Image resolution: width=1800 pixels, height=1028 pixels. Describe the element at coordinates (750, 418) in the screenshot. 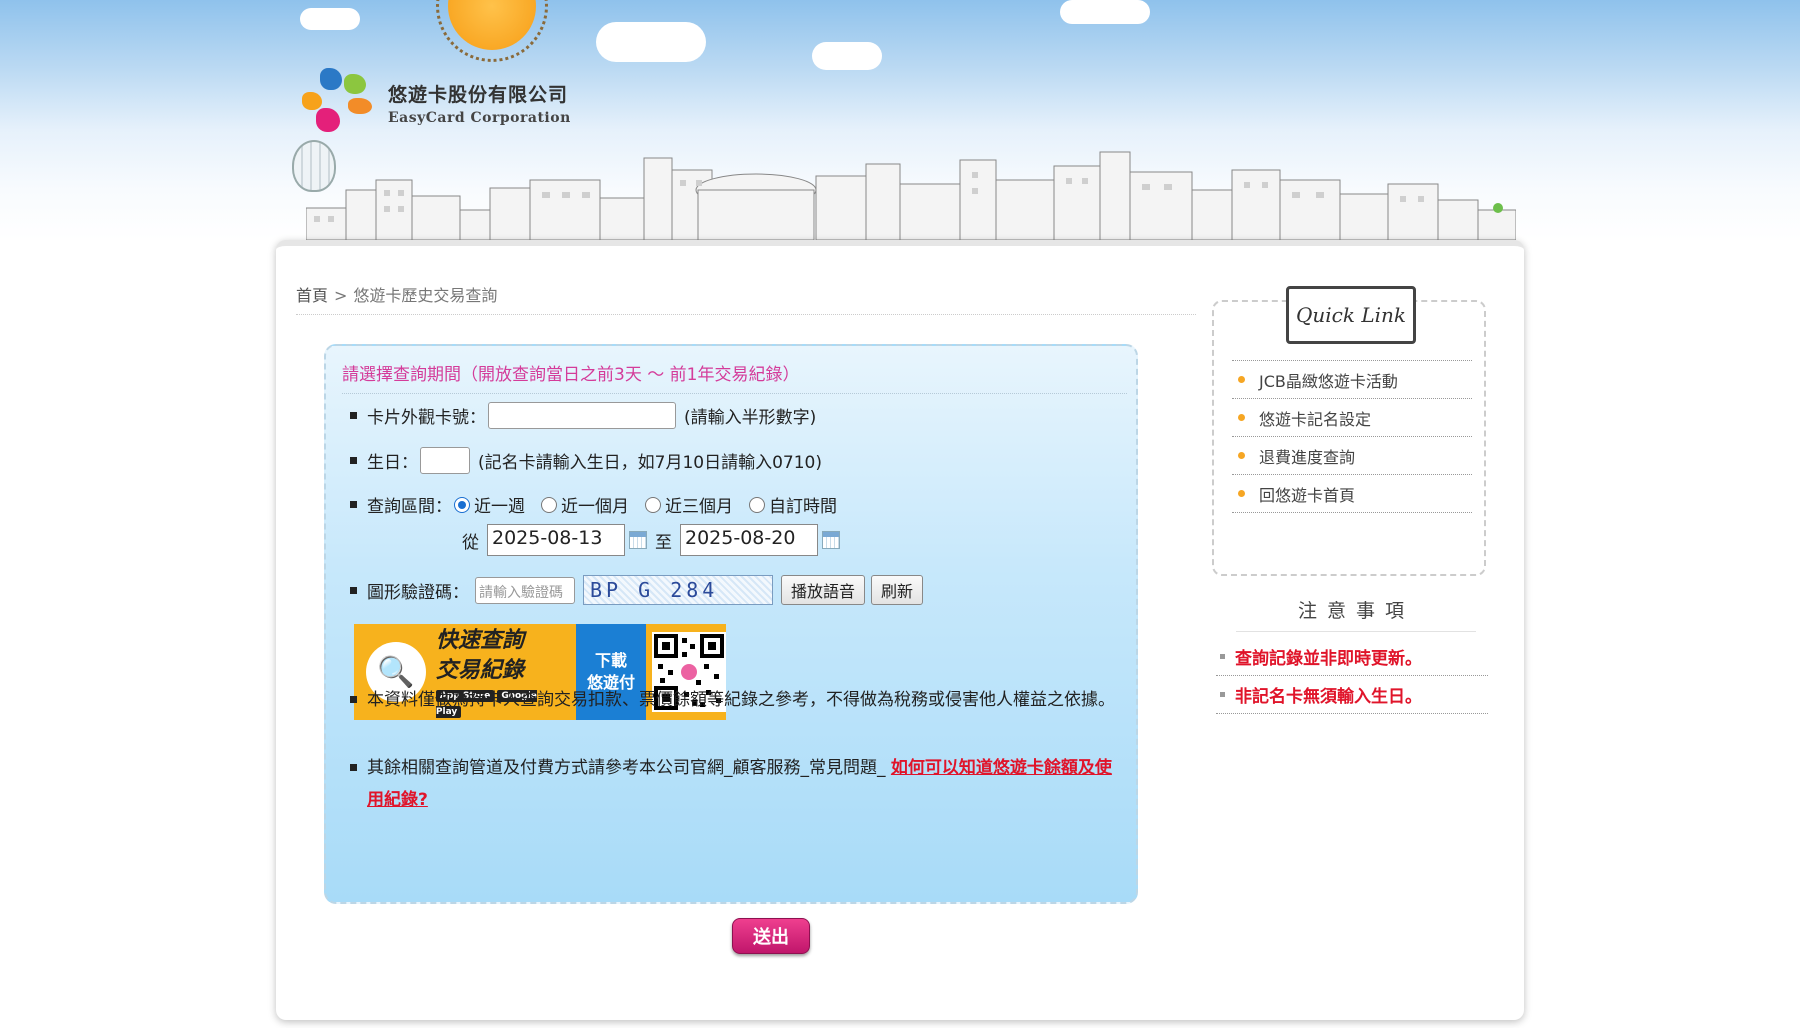

I see `card-number-hint: (請輸入半形數字)` at that location.